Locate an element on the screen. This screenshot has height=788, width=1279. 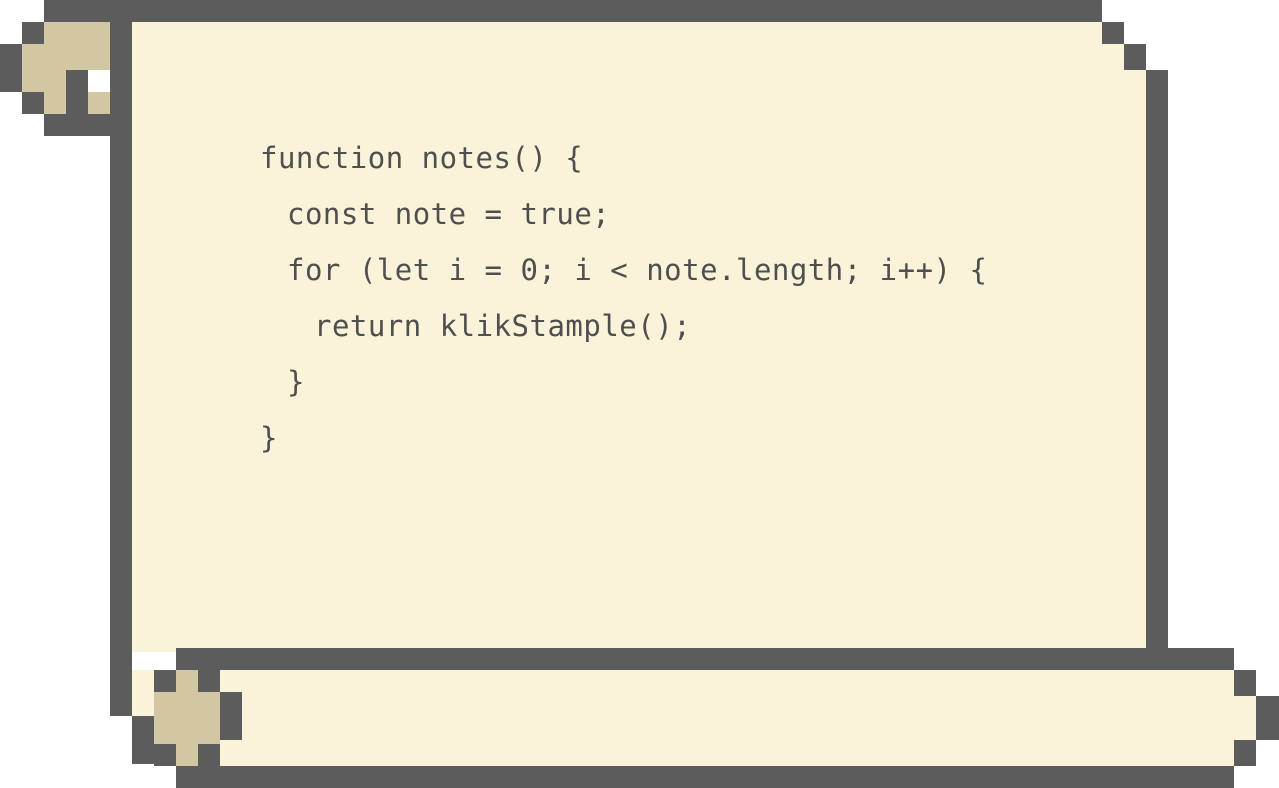
code-line: return klikStample(); is located at coordinates (503, 326).